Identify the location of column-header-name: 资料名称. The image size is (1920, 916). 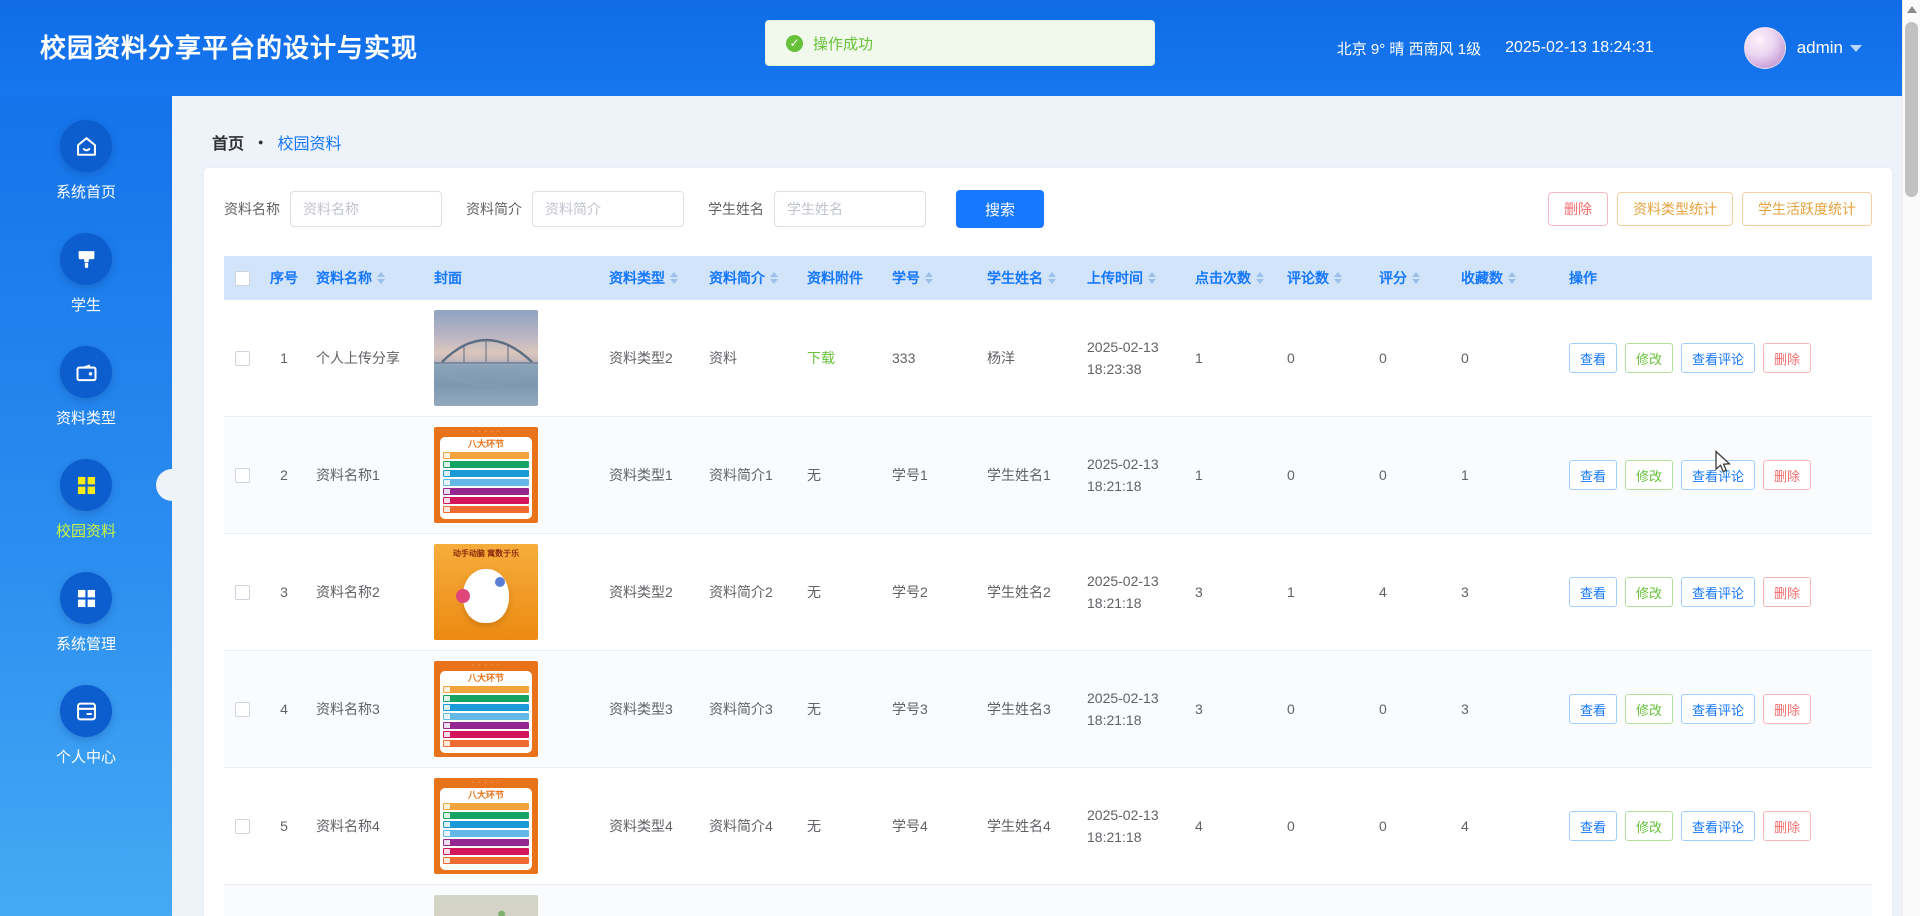
(367, 278).